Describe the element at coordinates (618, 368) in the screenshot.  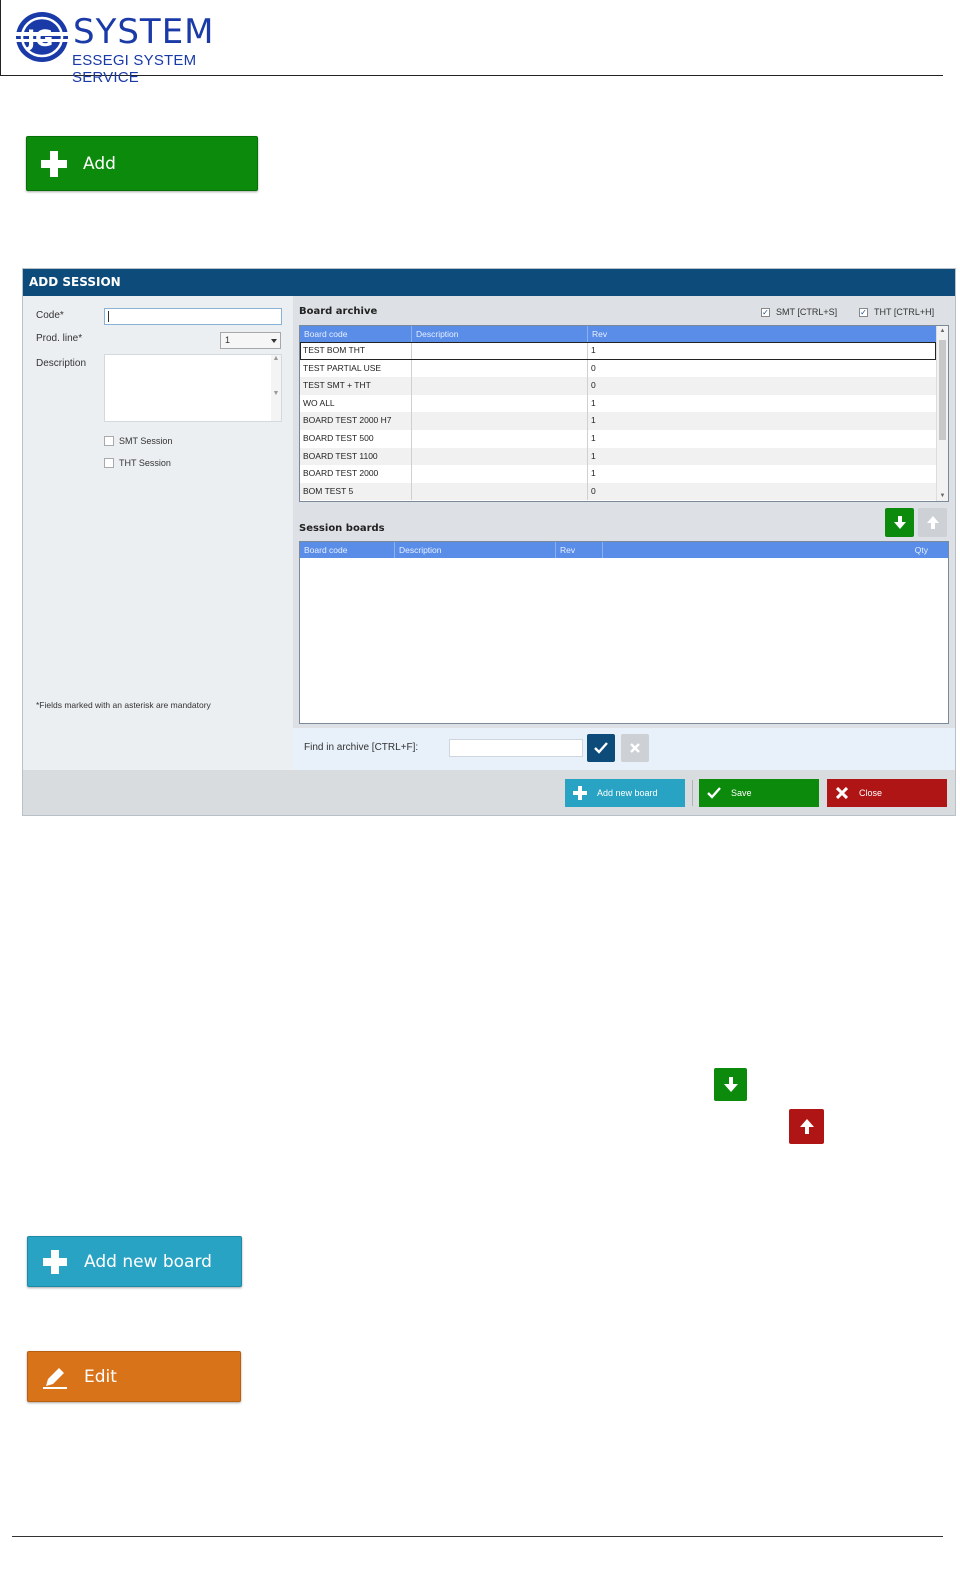
I see `table-row: TEST PARTIAL USE 0` at that location.